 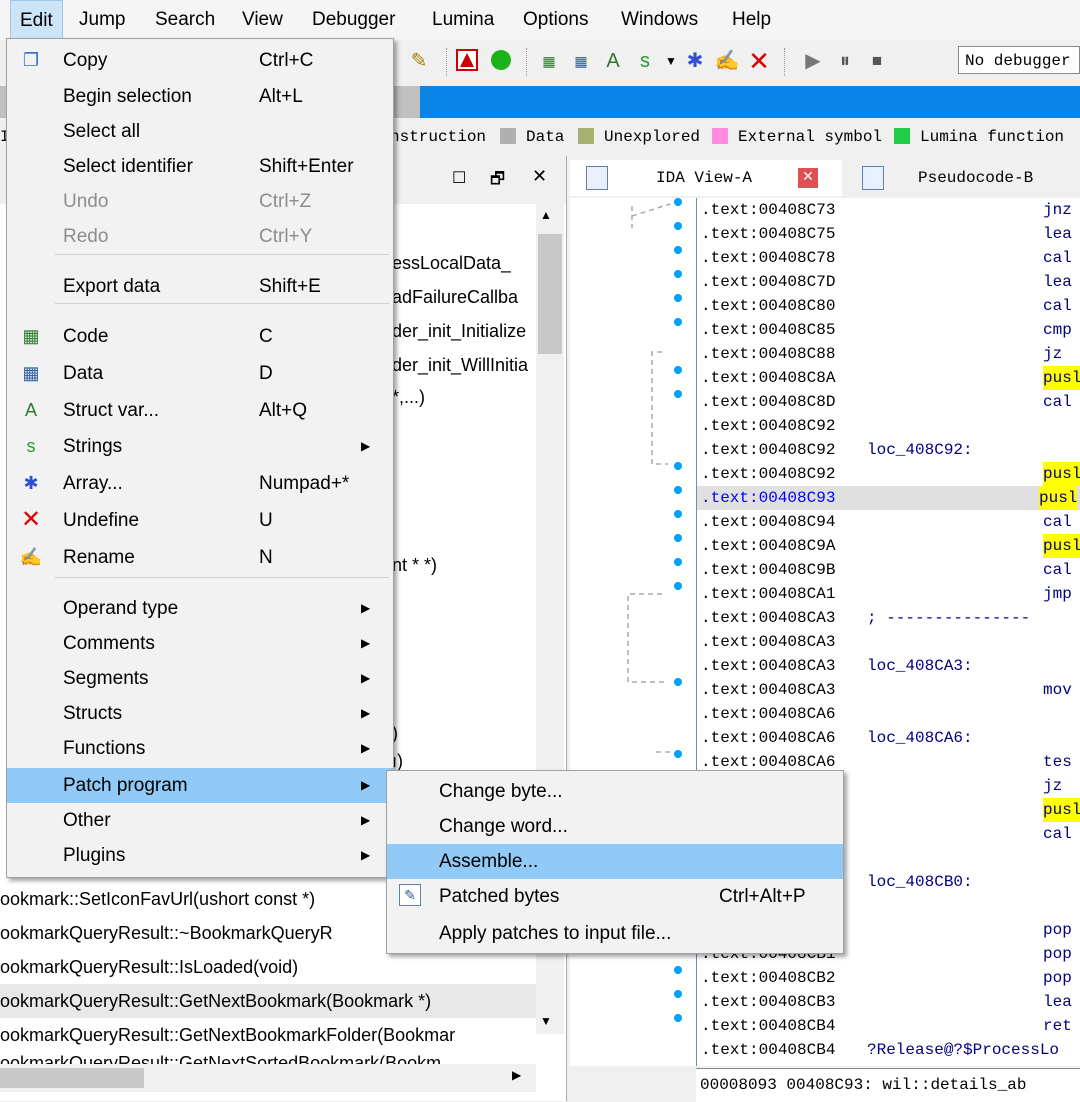 I want to click on code-line: .text:00408C93 pusl, so click(x=888, y=498).